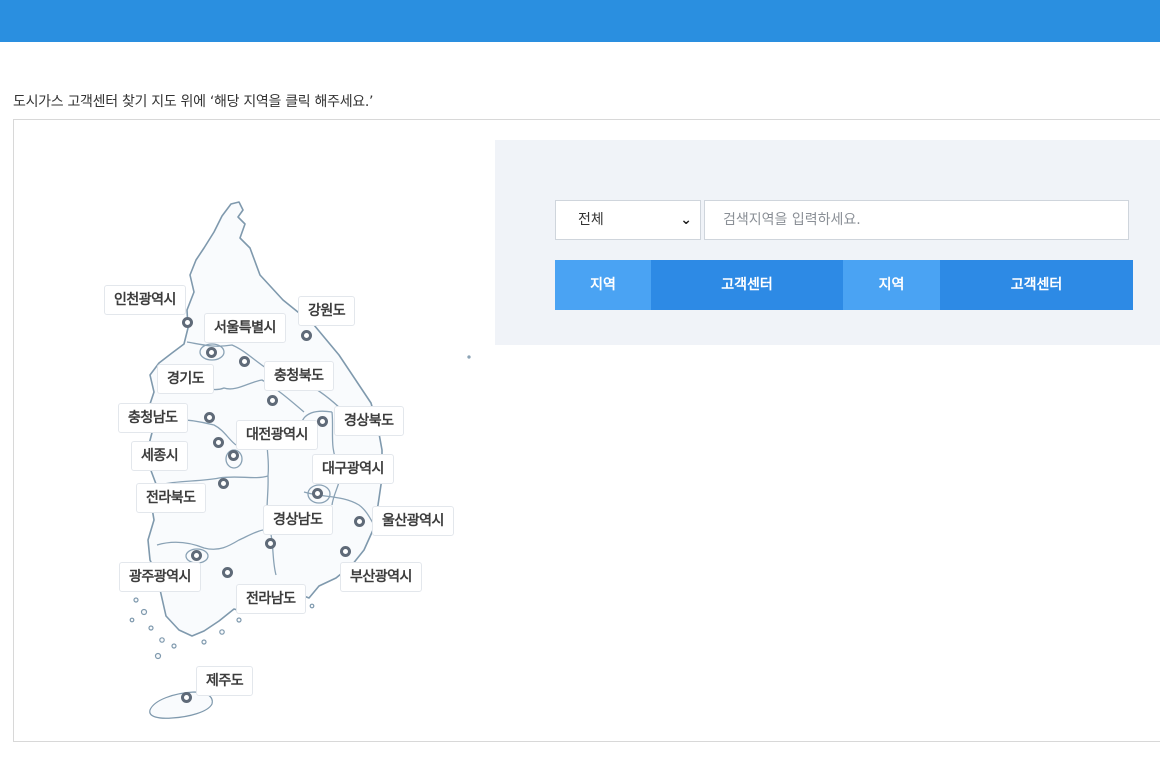  I want to click on region-label-text: 충청남도, so click(153, 418).